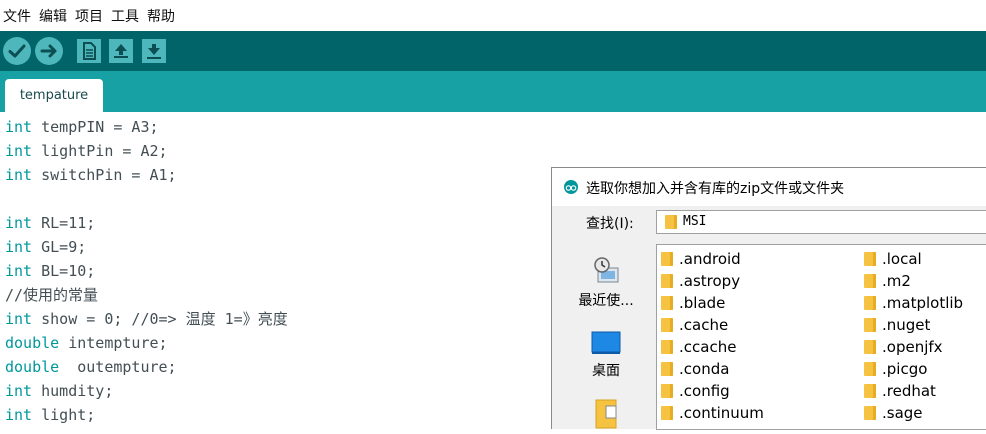 Image resolution: width=986 pixels, height=434 pixels. I want to click on verify-button, so click(17, 51).